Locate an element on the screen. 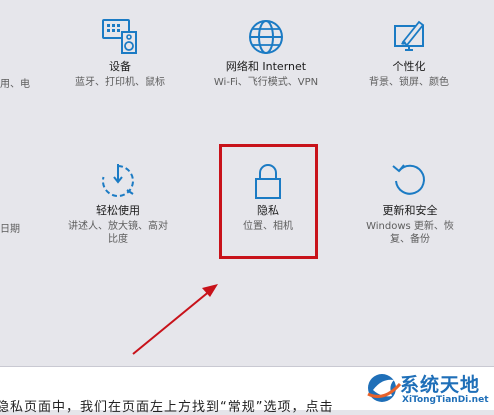 This screenshot has width=494, height=415. watermark-name: 系统天地 is located at coordinates (440, 385).